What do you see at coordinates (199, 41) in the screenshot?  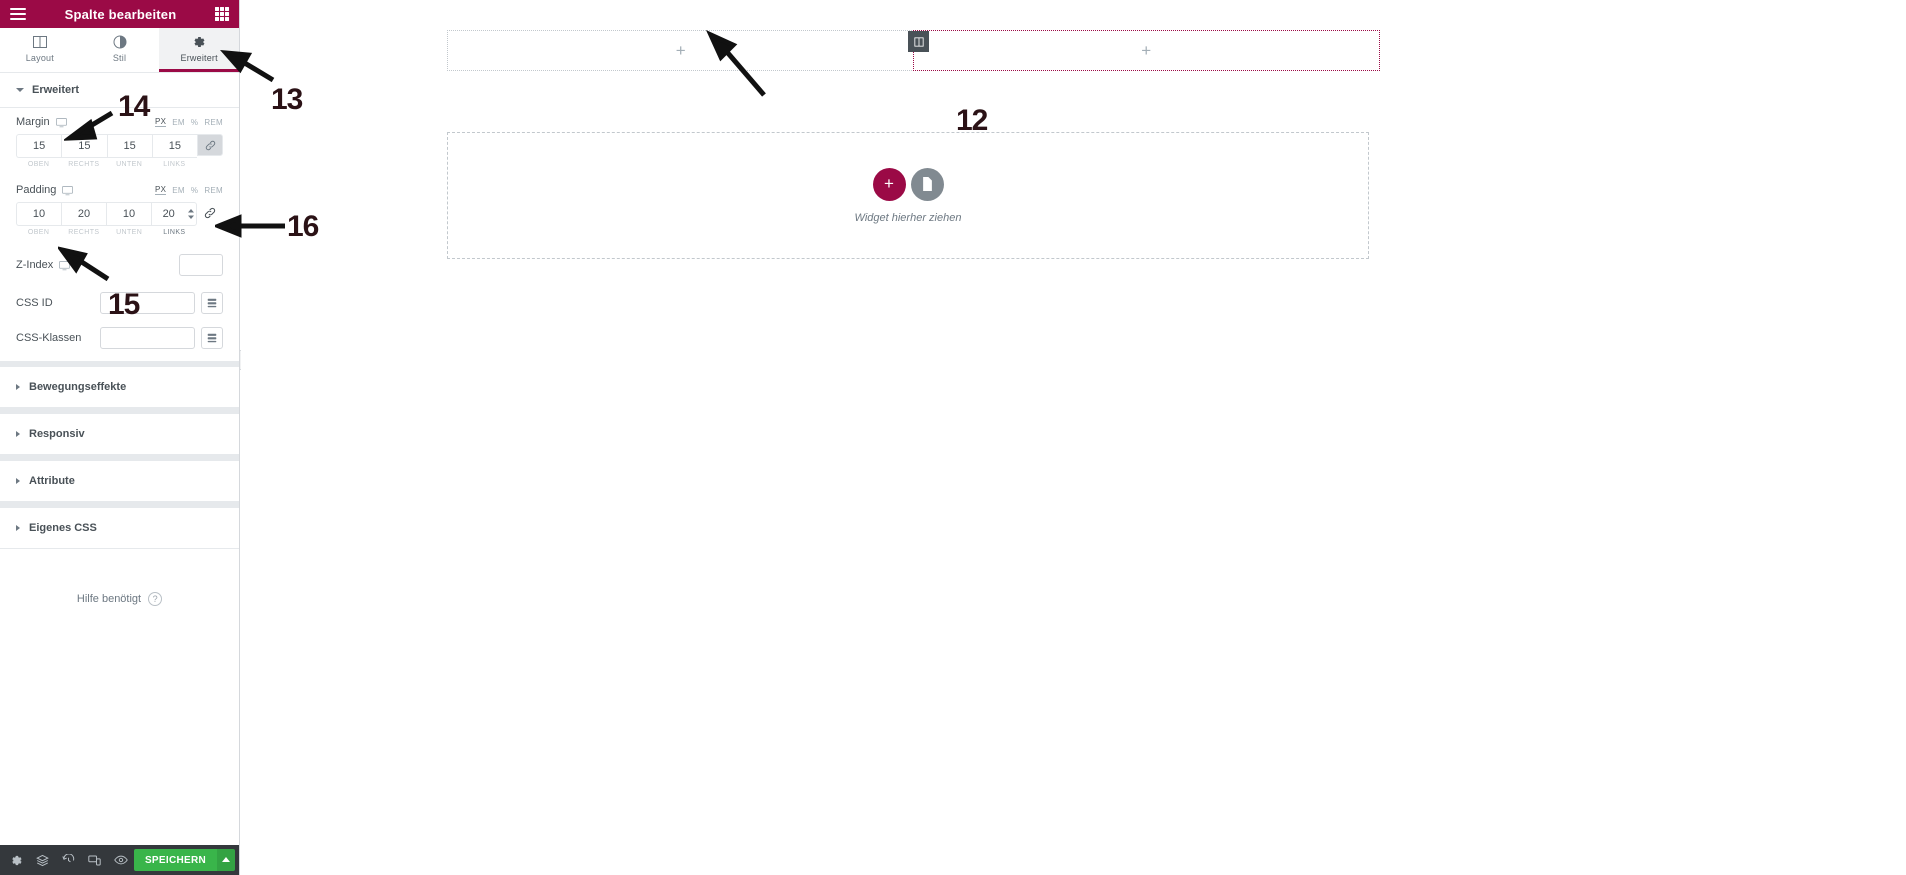 I see `gear-icon` at bounding box center [199, 41].